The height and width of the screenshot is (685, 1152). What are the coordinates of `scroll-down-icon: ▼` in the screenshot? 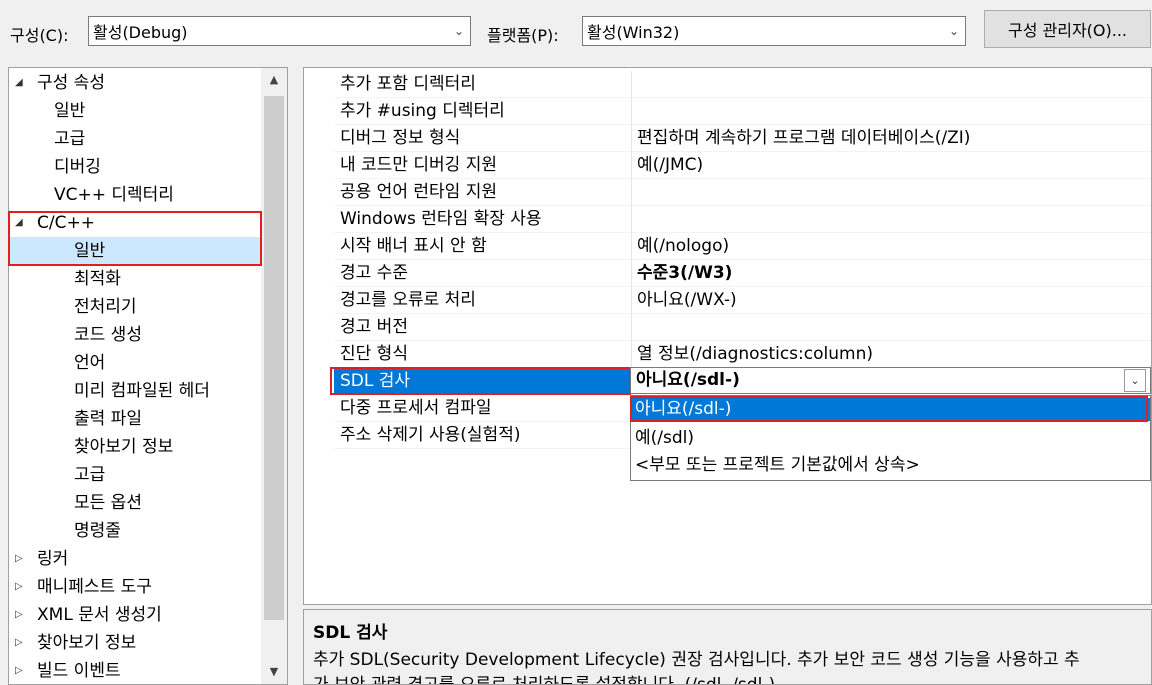 It's located at (274, 672).